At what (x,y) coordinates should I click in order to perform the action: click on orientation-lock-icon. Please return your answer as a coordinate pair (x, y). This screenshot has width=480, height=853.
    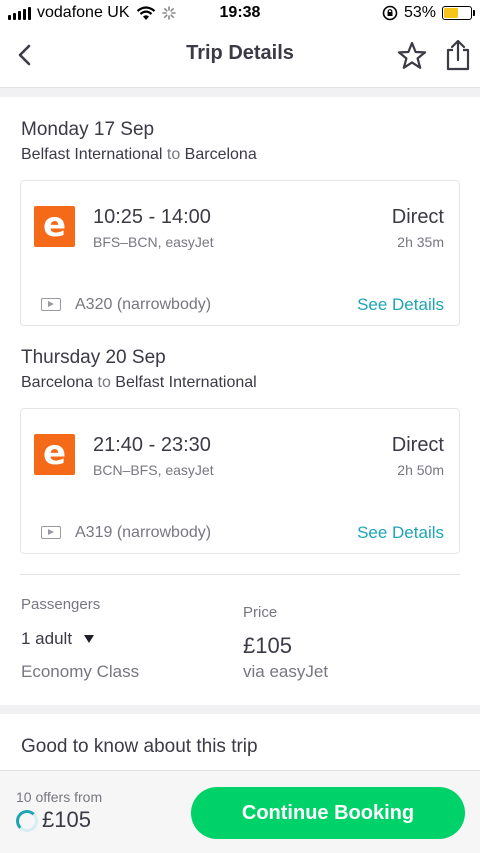
    Looking at the image, I should click on (390, 13).